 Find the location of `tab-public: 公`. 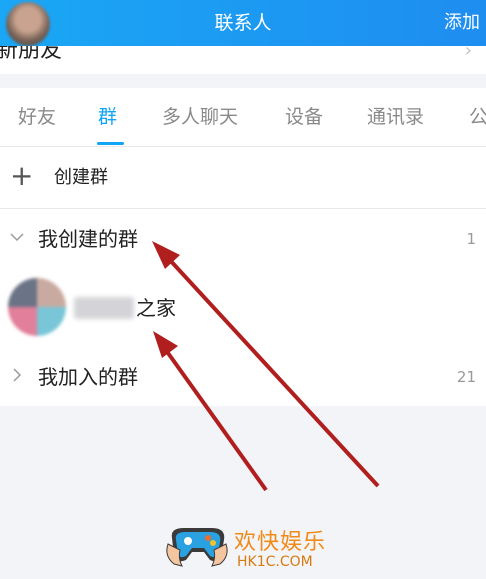

tab-public: 公 is located at coordinates (477, 117).